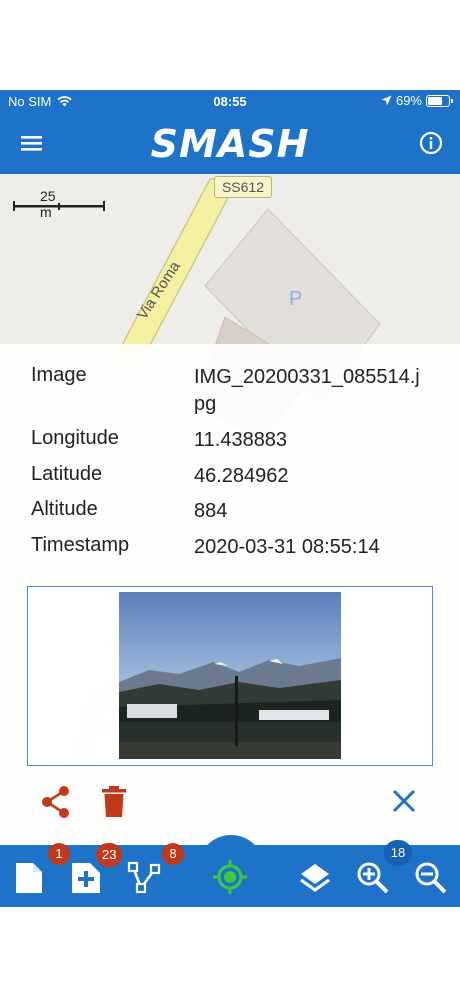 Image resolution: width=460 pixels, height=996 pixels. Describe the element at coordinates (230, 101) in the screenshot. I see `status-bar: No SIM 08:55 69%` at that location.